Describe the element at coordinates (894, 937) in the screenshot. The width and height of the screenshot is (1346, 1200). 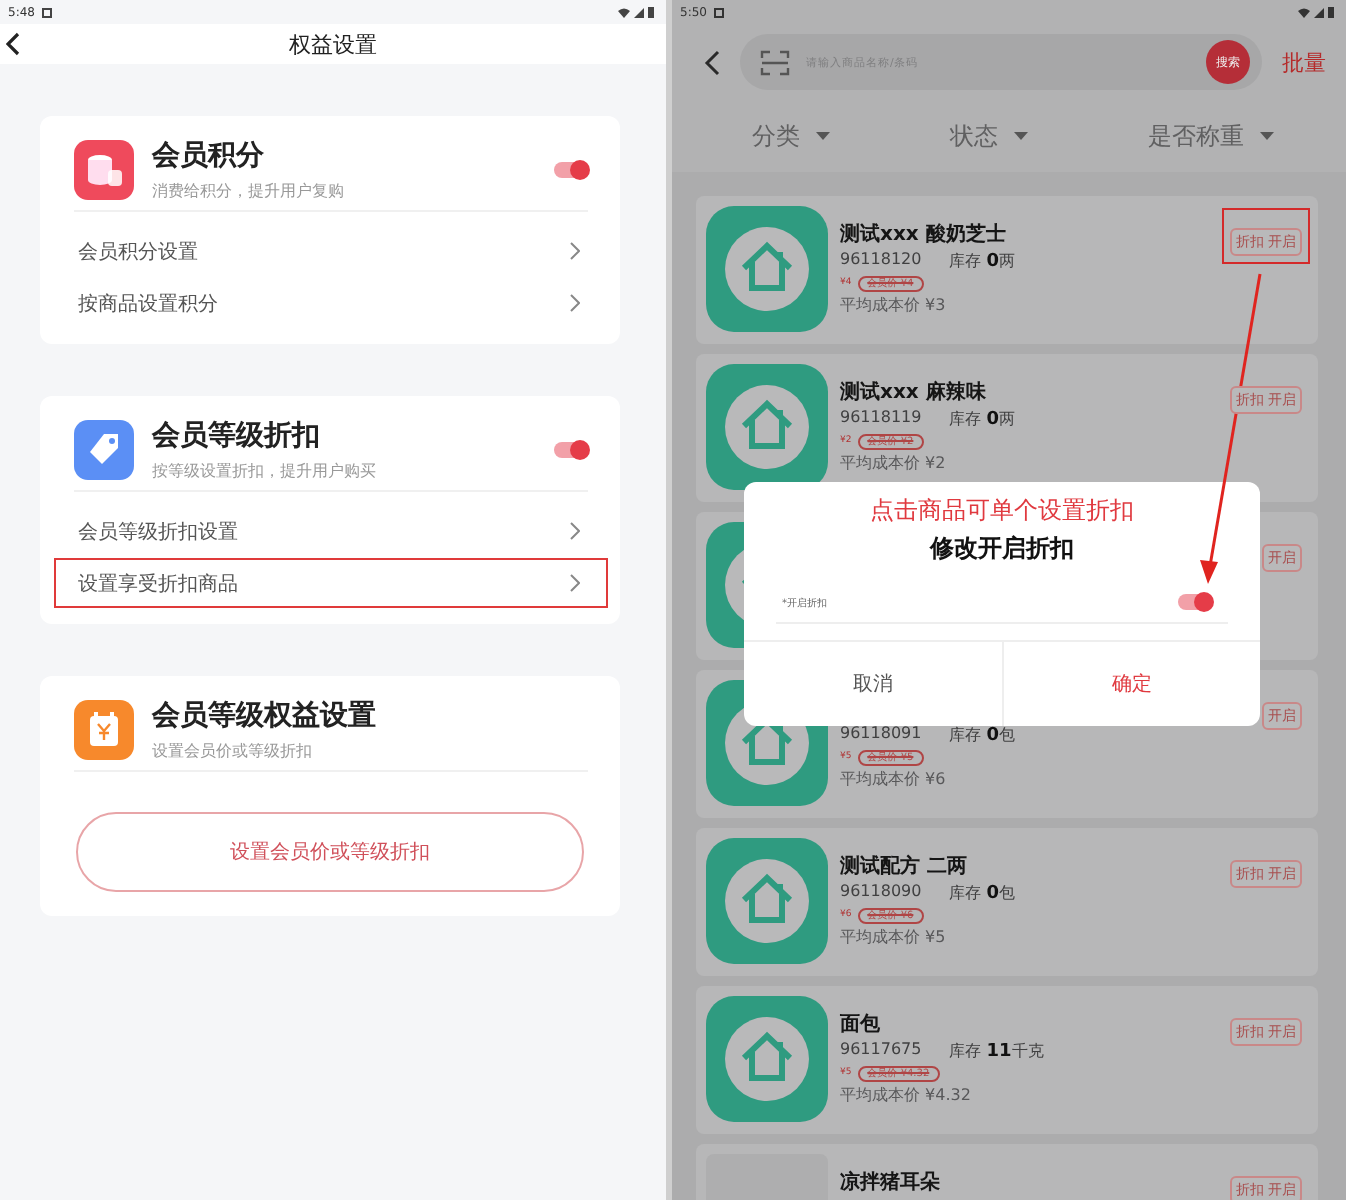
I see `cost-text: 平均成本价 ¥5` at that location.